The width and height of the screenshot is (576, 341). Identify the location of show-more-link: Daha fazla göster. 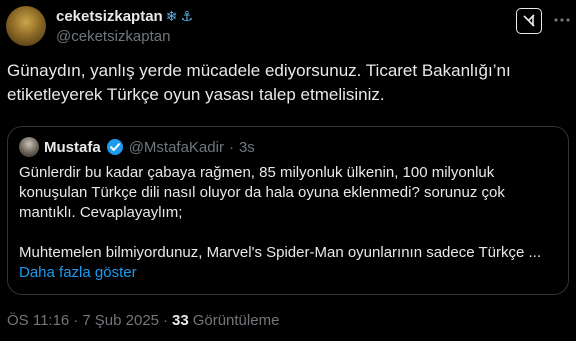
(290, 273).